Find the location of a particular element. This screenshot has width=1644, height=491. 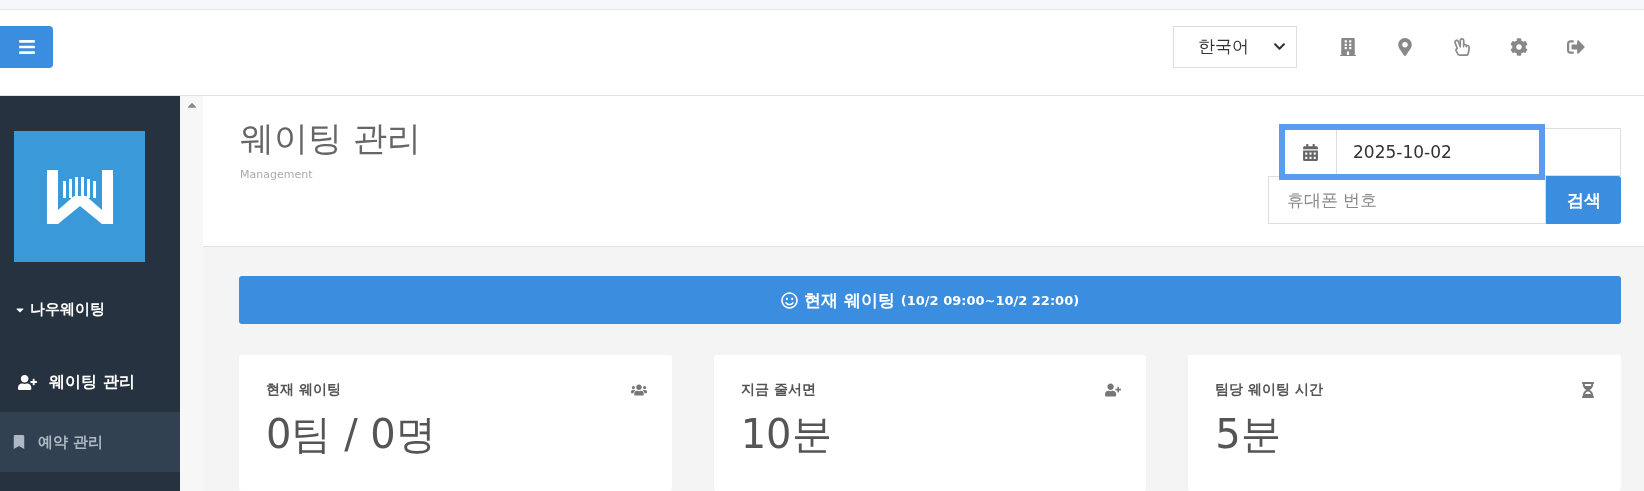

stat-value: 0팀 / 0명 is located at coordinates (351, 434).